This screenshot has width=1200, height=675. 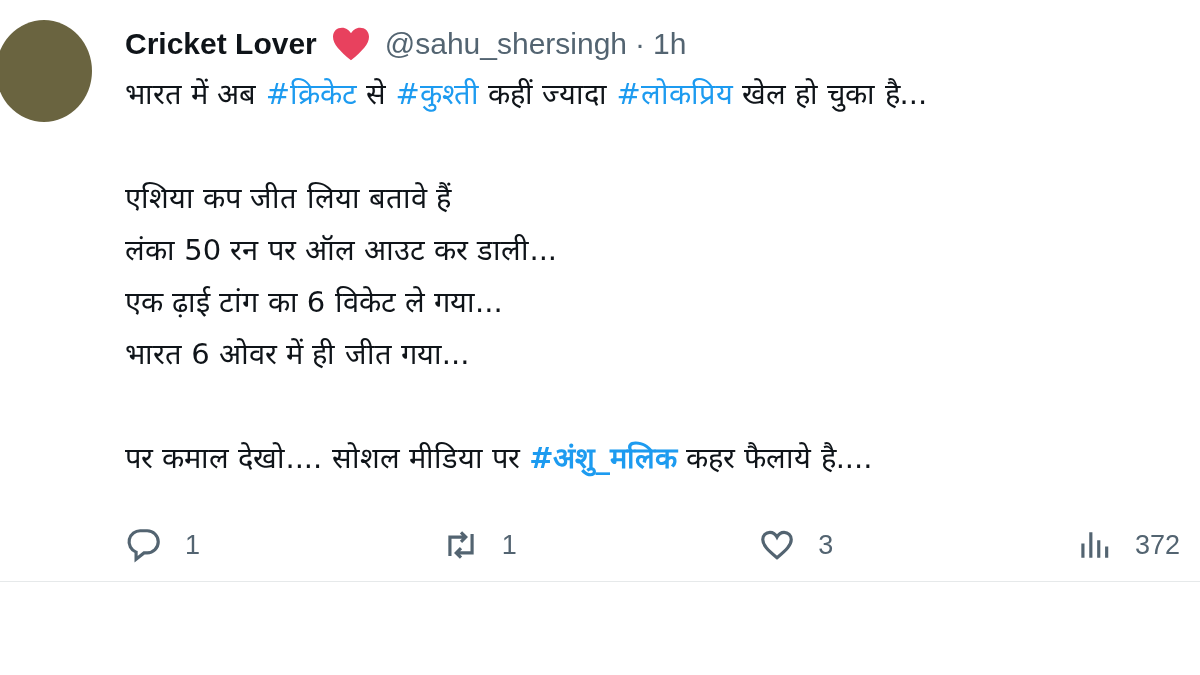 What do you see at coordinates (818, 545) in the screenshot?
I see `like-button: 3` at bounding box center [818, 545].